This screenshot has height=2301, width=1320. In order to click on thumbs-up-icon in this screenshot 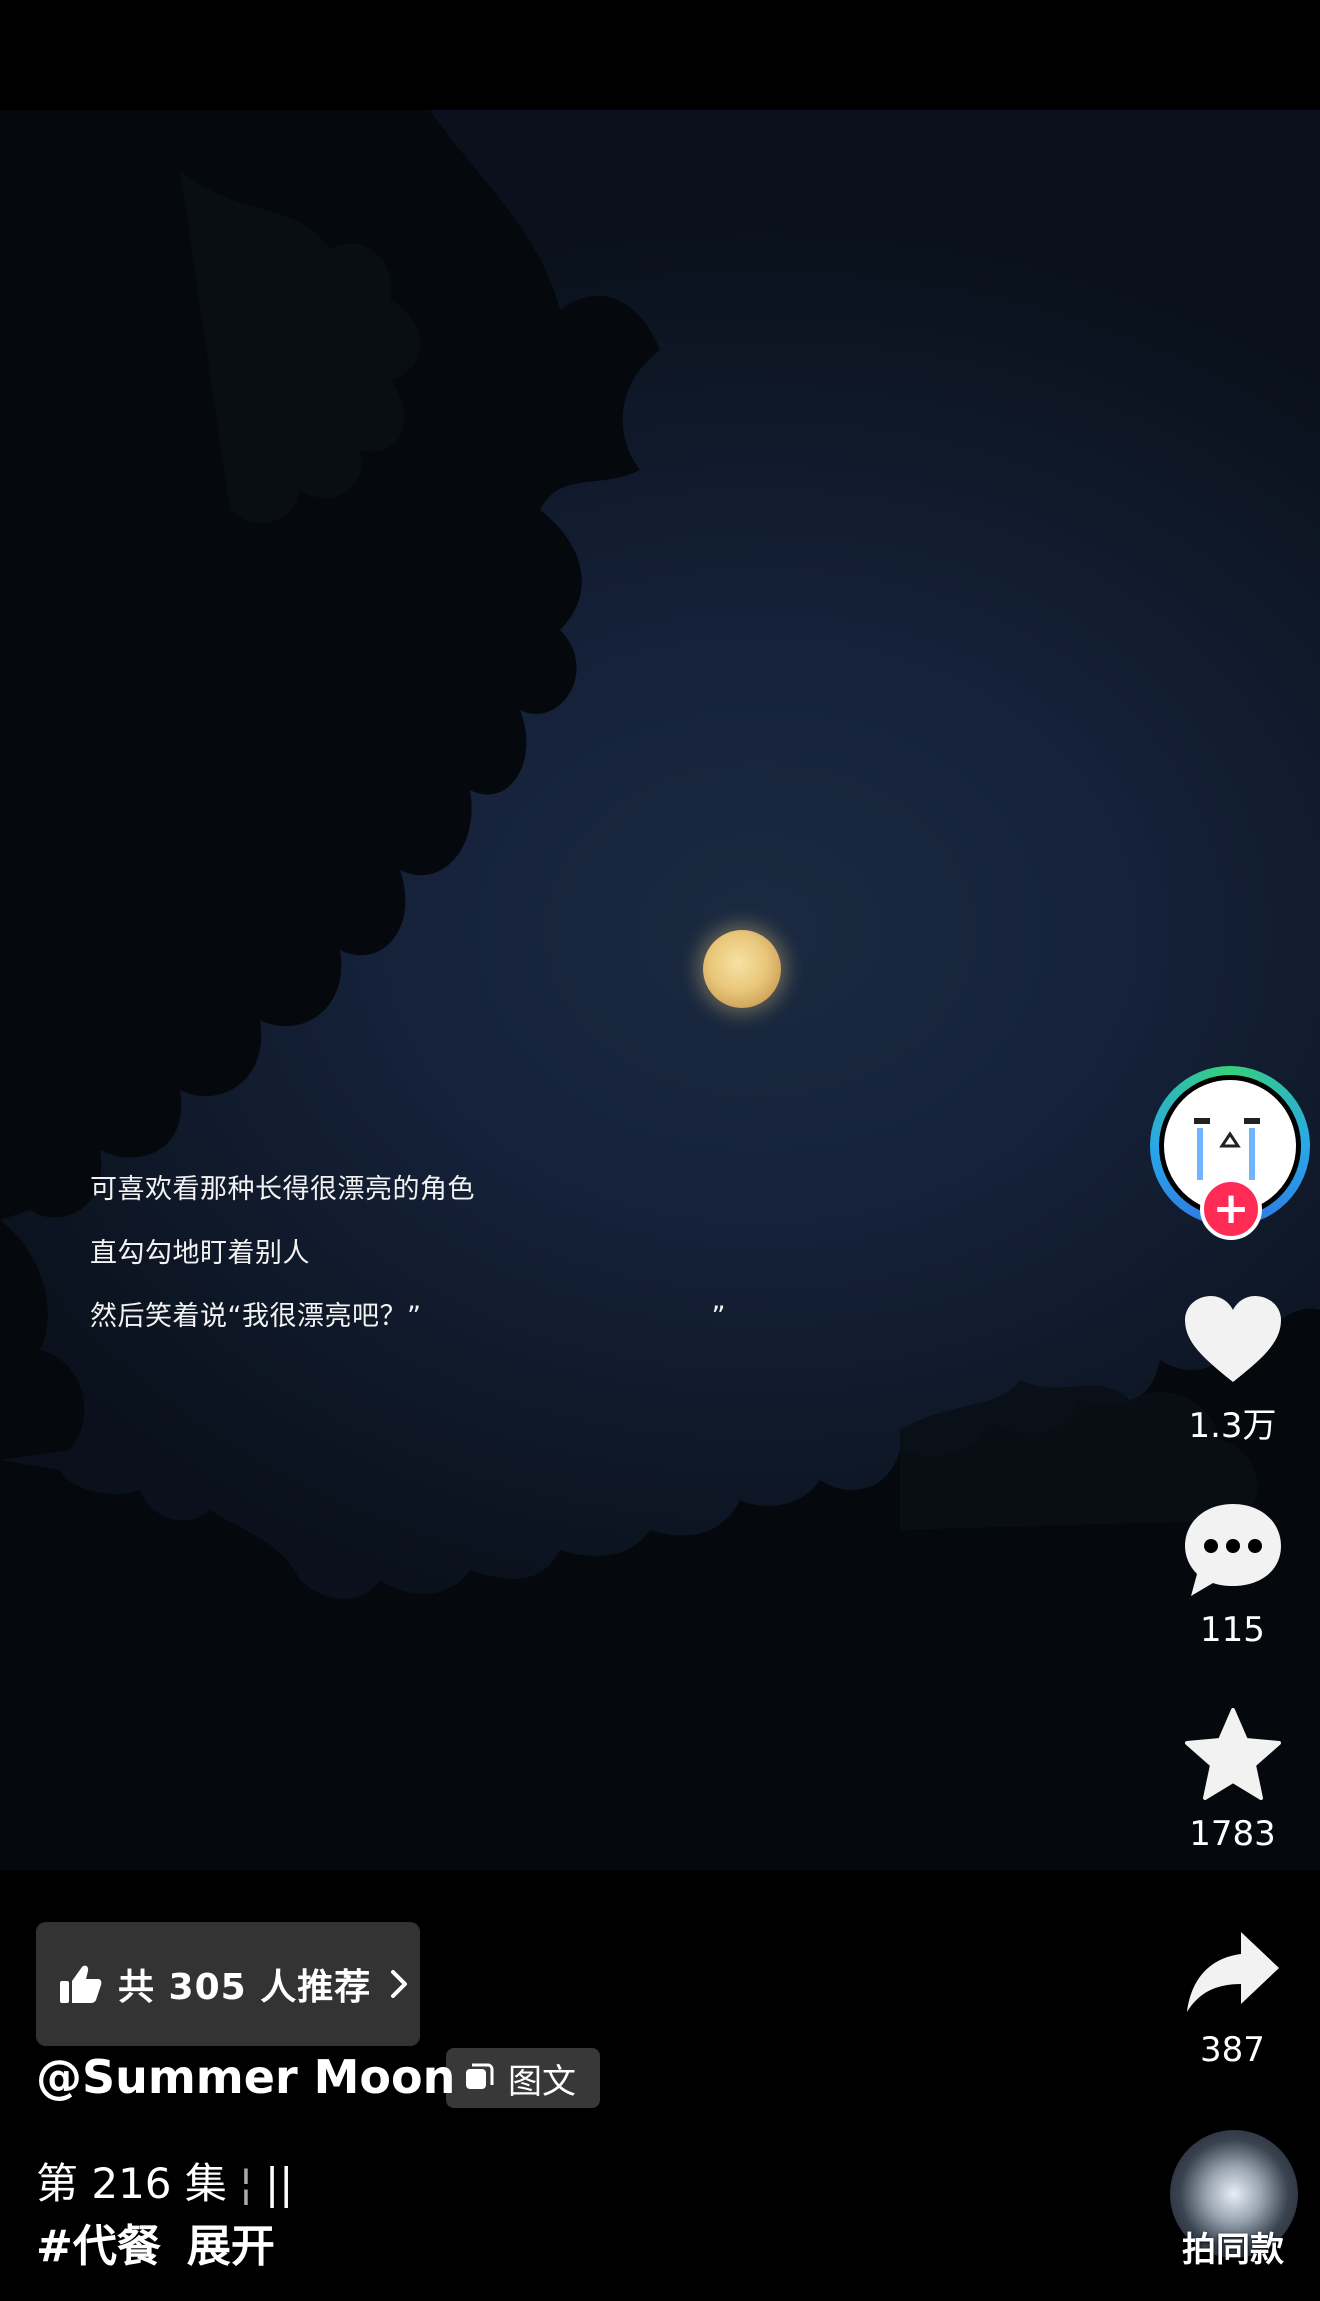, I will do `click(81, 1984)`.